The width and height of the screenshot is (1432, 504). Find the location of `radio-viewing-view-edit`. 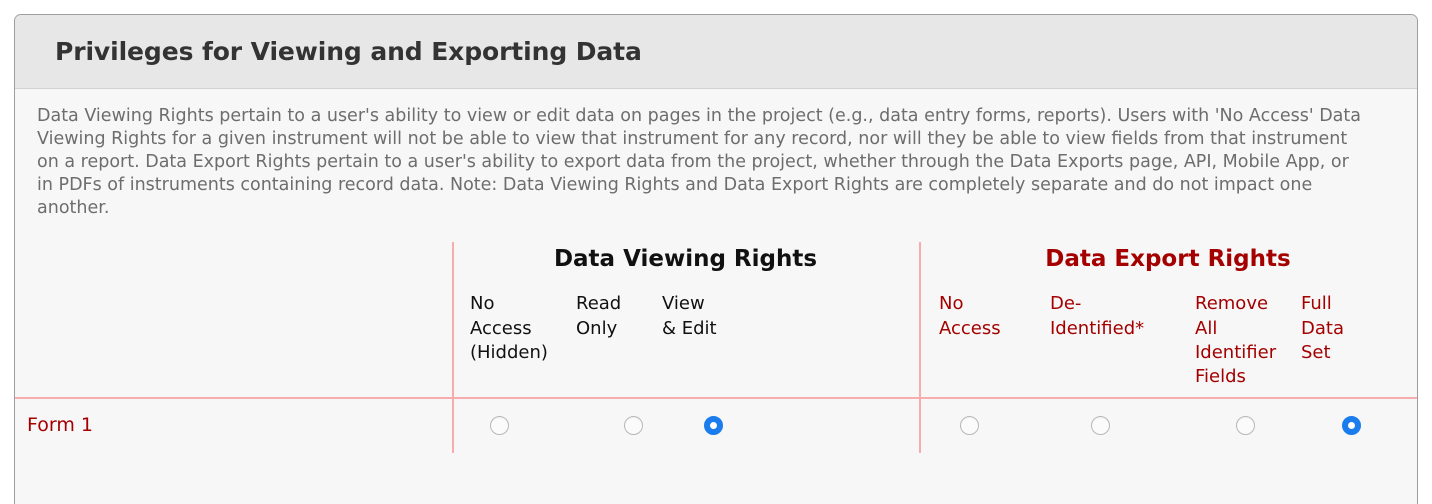

radio-viewing-view-edit is located at coordinates (713, 425).